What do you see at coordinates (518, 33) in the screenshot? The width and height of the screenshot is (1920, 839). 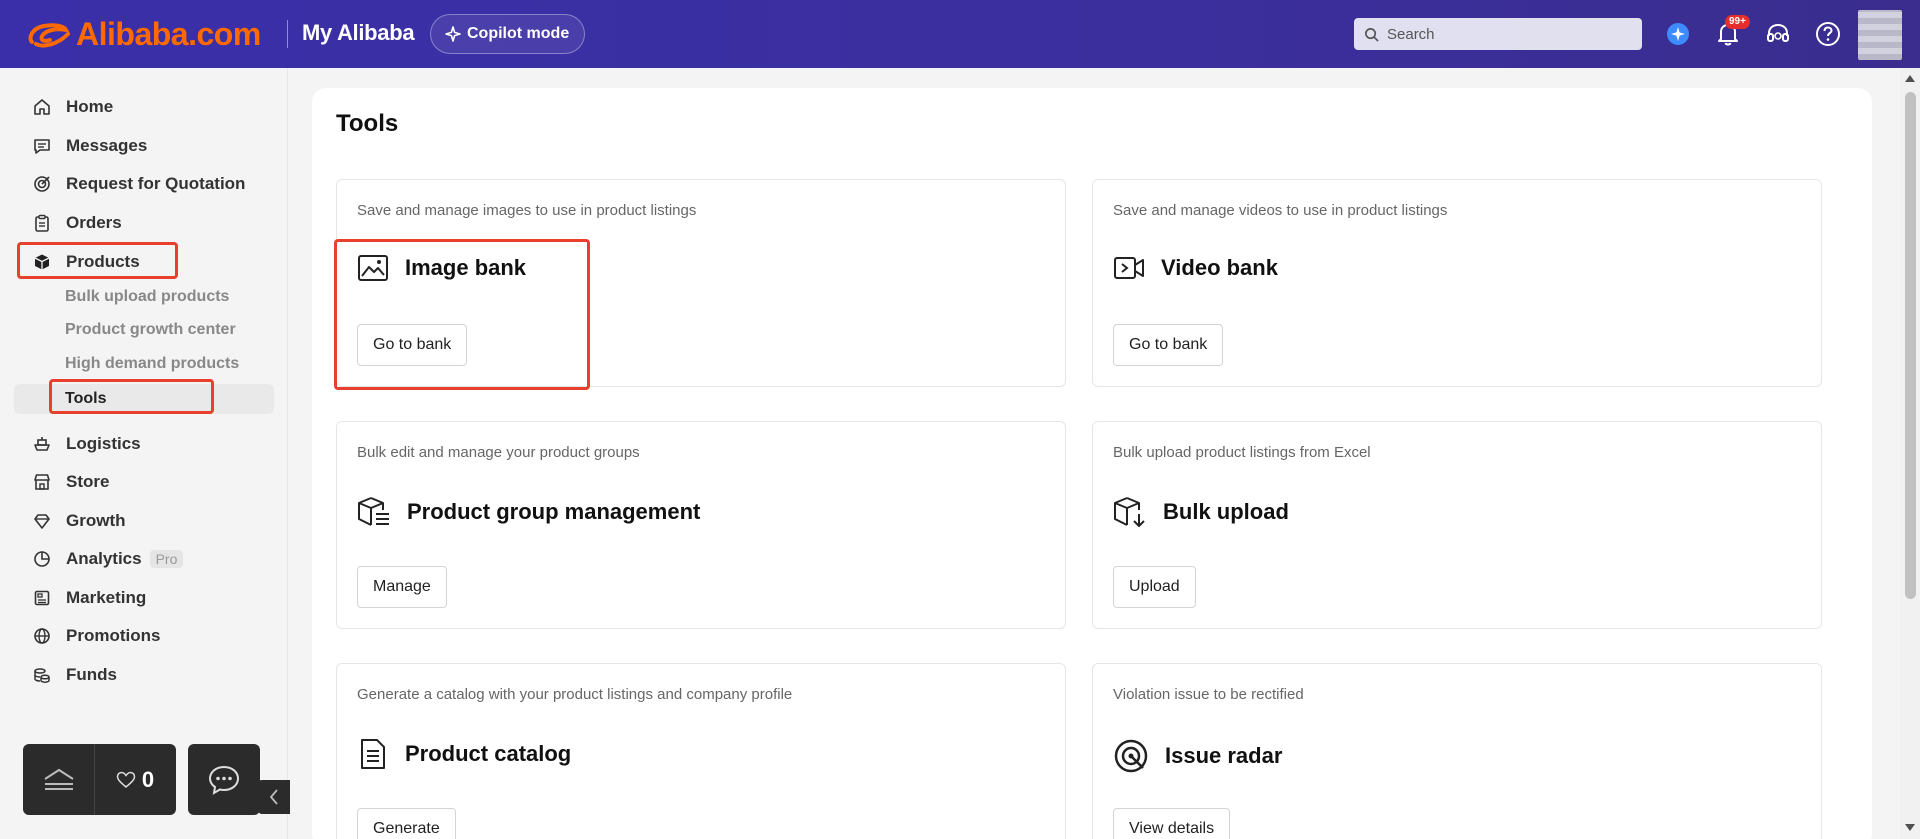 I see `copilot-mode-label: Copilot mode` at bounding box center [518, 33].